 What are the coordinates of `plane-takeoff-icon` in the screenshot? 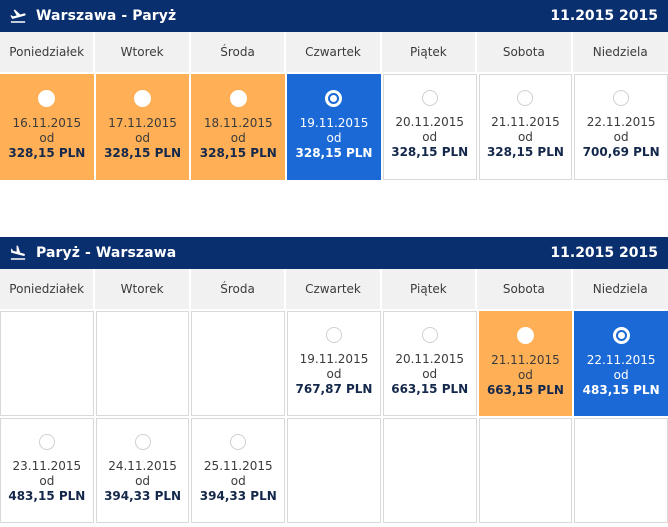 It's located at (18, 16).